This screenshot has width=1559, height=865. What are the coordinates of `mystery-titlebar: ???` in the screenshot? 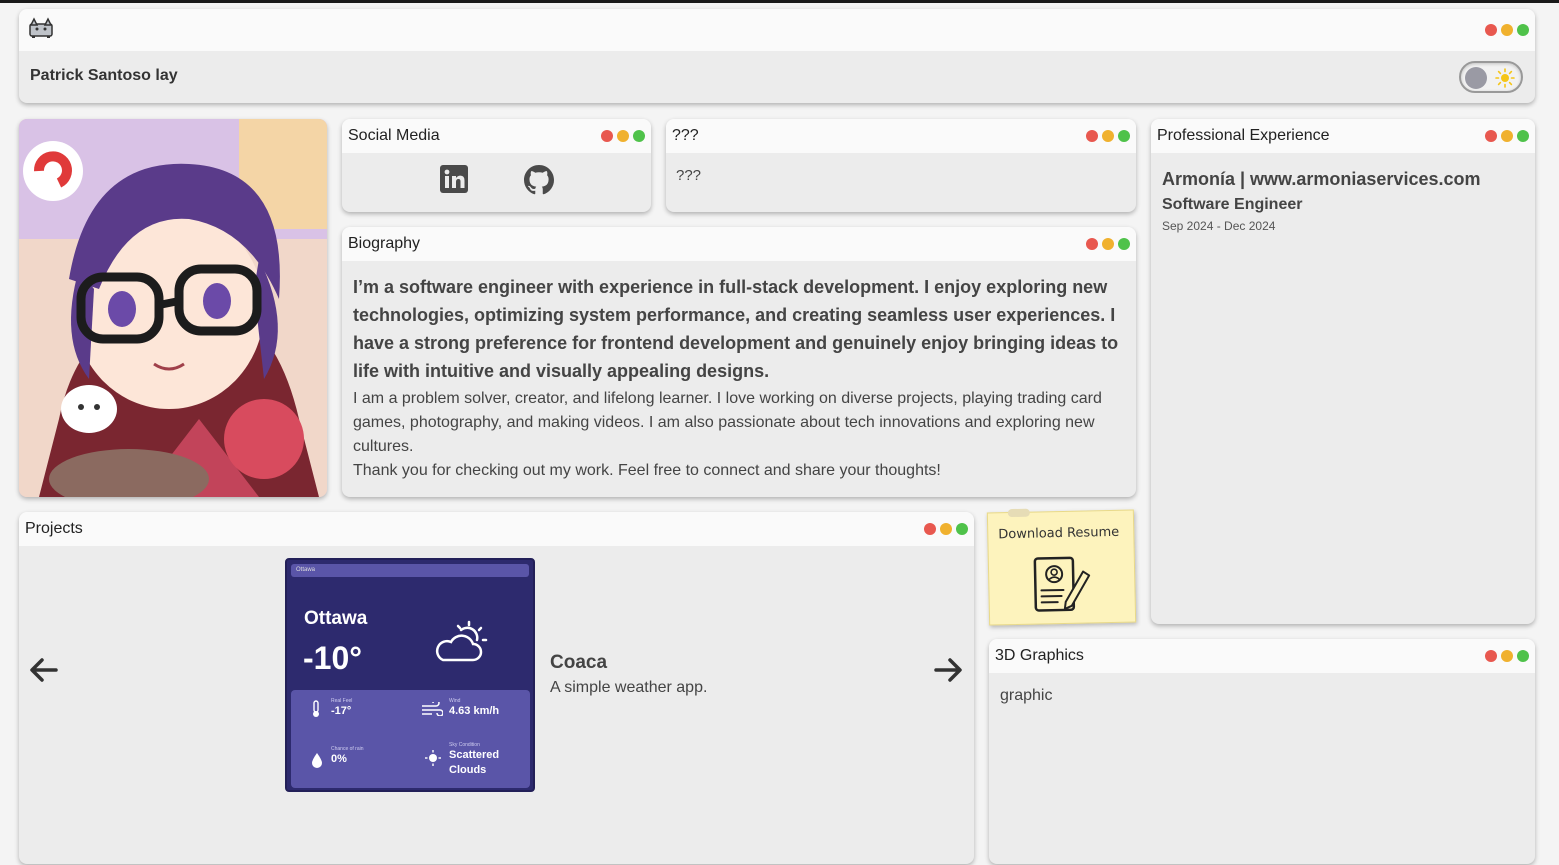 It's located at (901, 136).